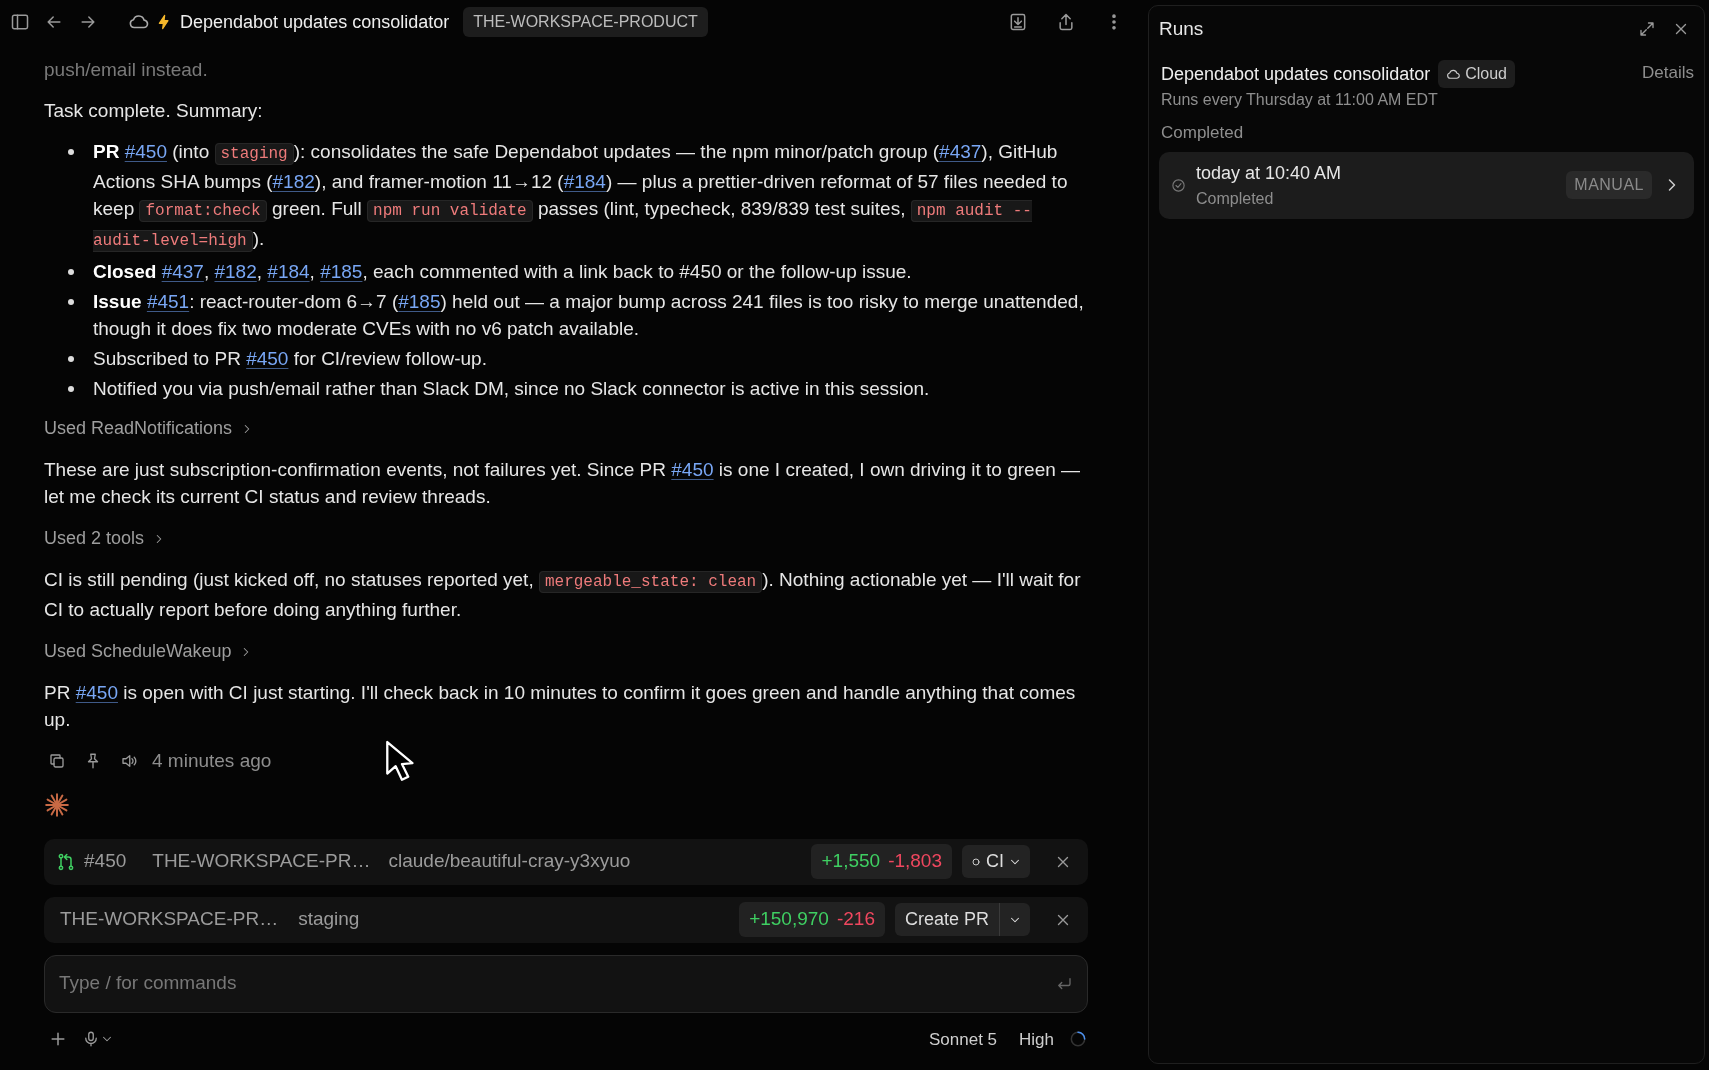 The height and width of the screenshot is (1070, 1709). What do you see at coordinates (1181, 28) in the screenshot?
I see `panel-title: Runs` at bounding box center [1181, 28].